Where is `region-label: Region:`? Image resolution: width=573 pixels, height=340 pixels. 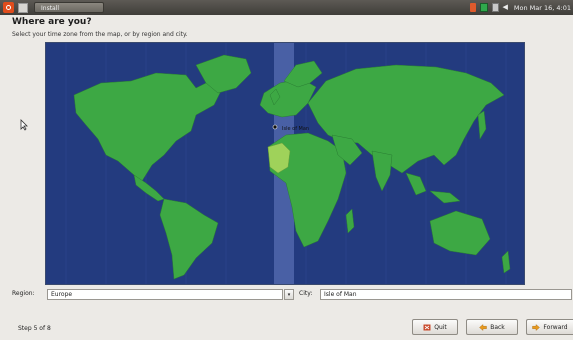 region-label: Region: is located at coordinates (23, 293).